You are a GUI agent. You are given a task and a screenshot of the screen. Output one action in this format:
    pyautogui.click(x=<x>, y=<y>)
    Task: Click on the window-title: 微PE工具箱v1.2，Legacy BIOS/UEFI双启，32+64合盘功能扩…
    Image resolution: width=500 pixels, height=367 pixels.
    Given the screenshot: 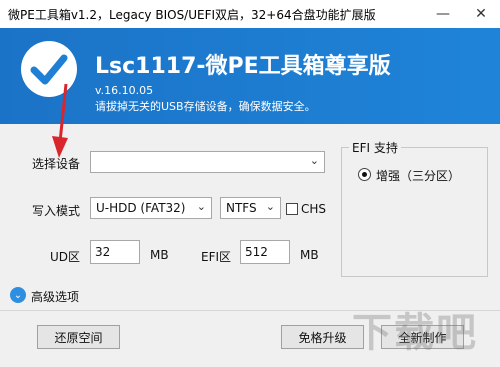 What is the action you would take?
    pyautogui.click(x=192, y=15)
    